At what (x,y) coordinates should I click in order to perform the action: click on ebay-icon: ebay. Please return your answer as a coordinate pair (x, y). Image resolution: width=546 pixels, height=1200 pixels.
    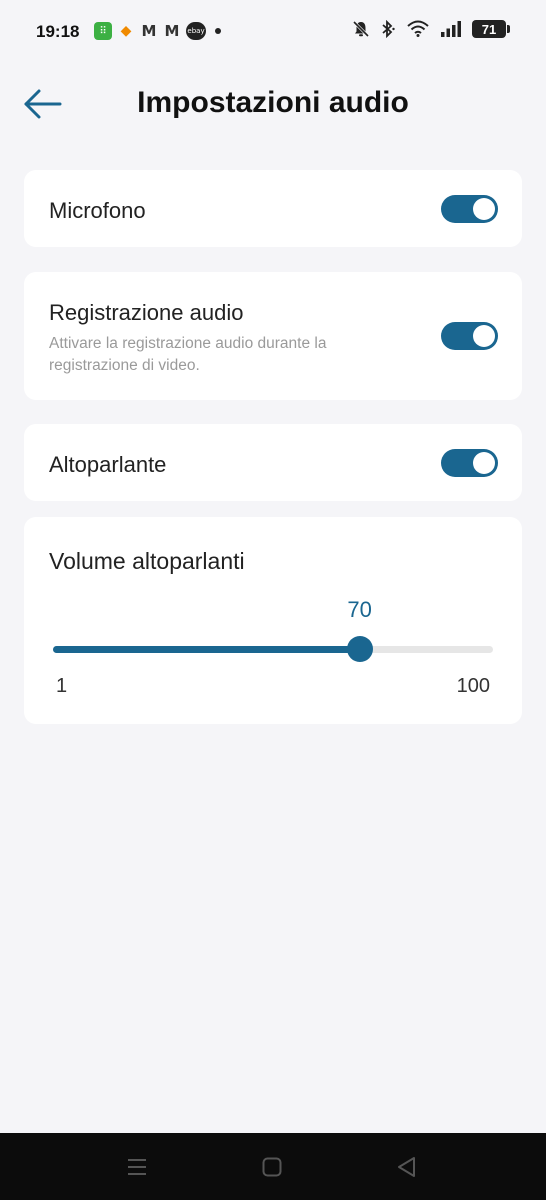
    Looking at the image, I should click on (196, 31).